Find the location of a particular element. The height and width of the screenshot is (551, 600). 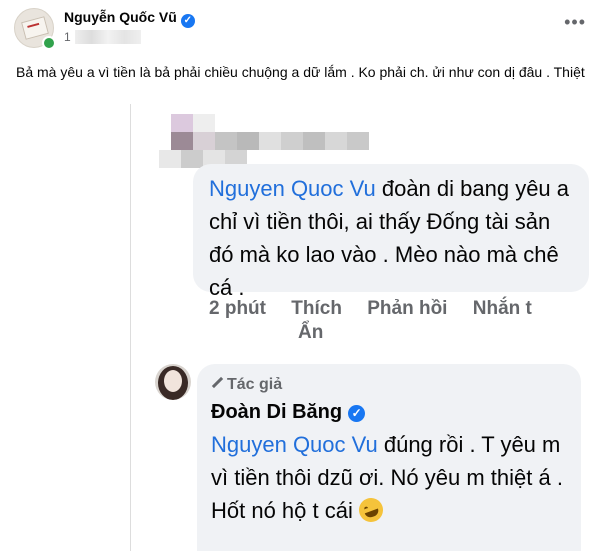

rolling-laughing-emoji-icon is located at coordinates (371, 510).